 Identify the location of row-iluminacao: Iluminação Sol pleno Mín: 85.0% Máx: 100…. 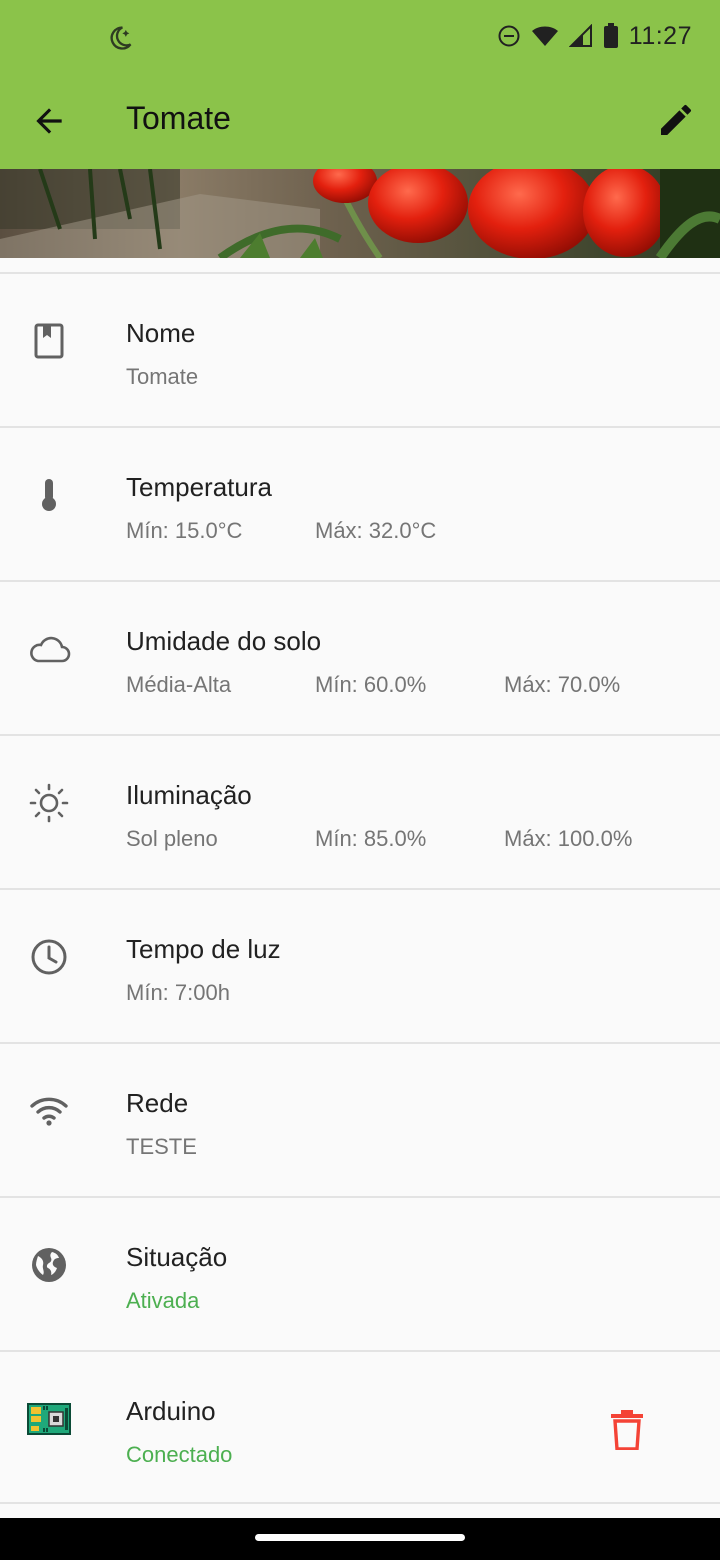
(360, 811).